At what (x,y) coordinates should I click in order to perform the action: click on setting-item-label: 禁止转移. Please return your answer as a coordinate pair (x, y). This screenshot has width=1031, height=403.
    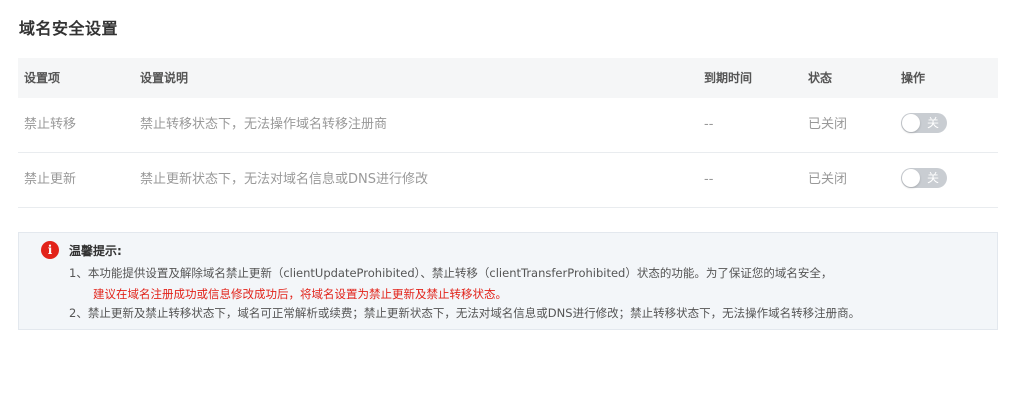
    Looking at the image, I should click on (50, 124).